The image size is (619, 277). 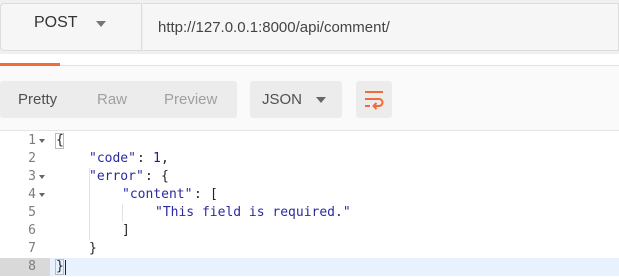 What do you see at coordinates (93, 248) in the screenshot?
I see `json-close-brace: }` at bounding box center [93, 248].